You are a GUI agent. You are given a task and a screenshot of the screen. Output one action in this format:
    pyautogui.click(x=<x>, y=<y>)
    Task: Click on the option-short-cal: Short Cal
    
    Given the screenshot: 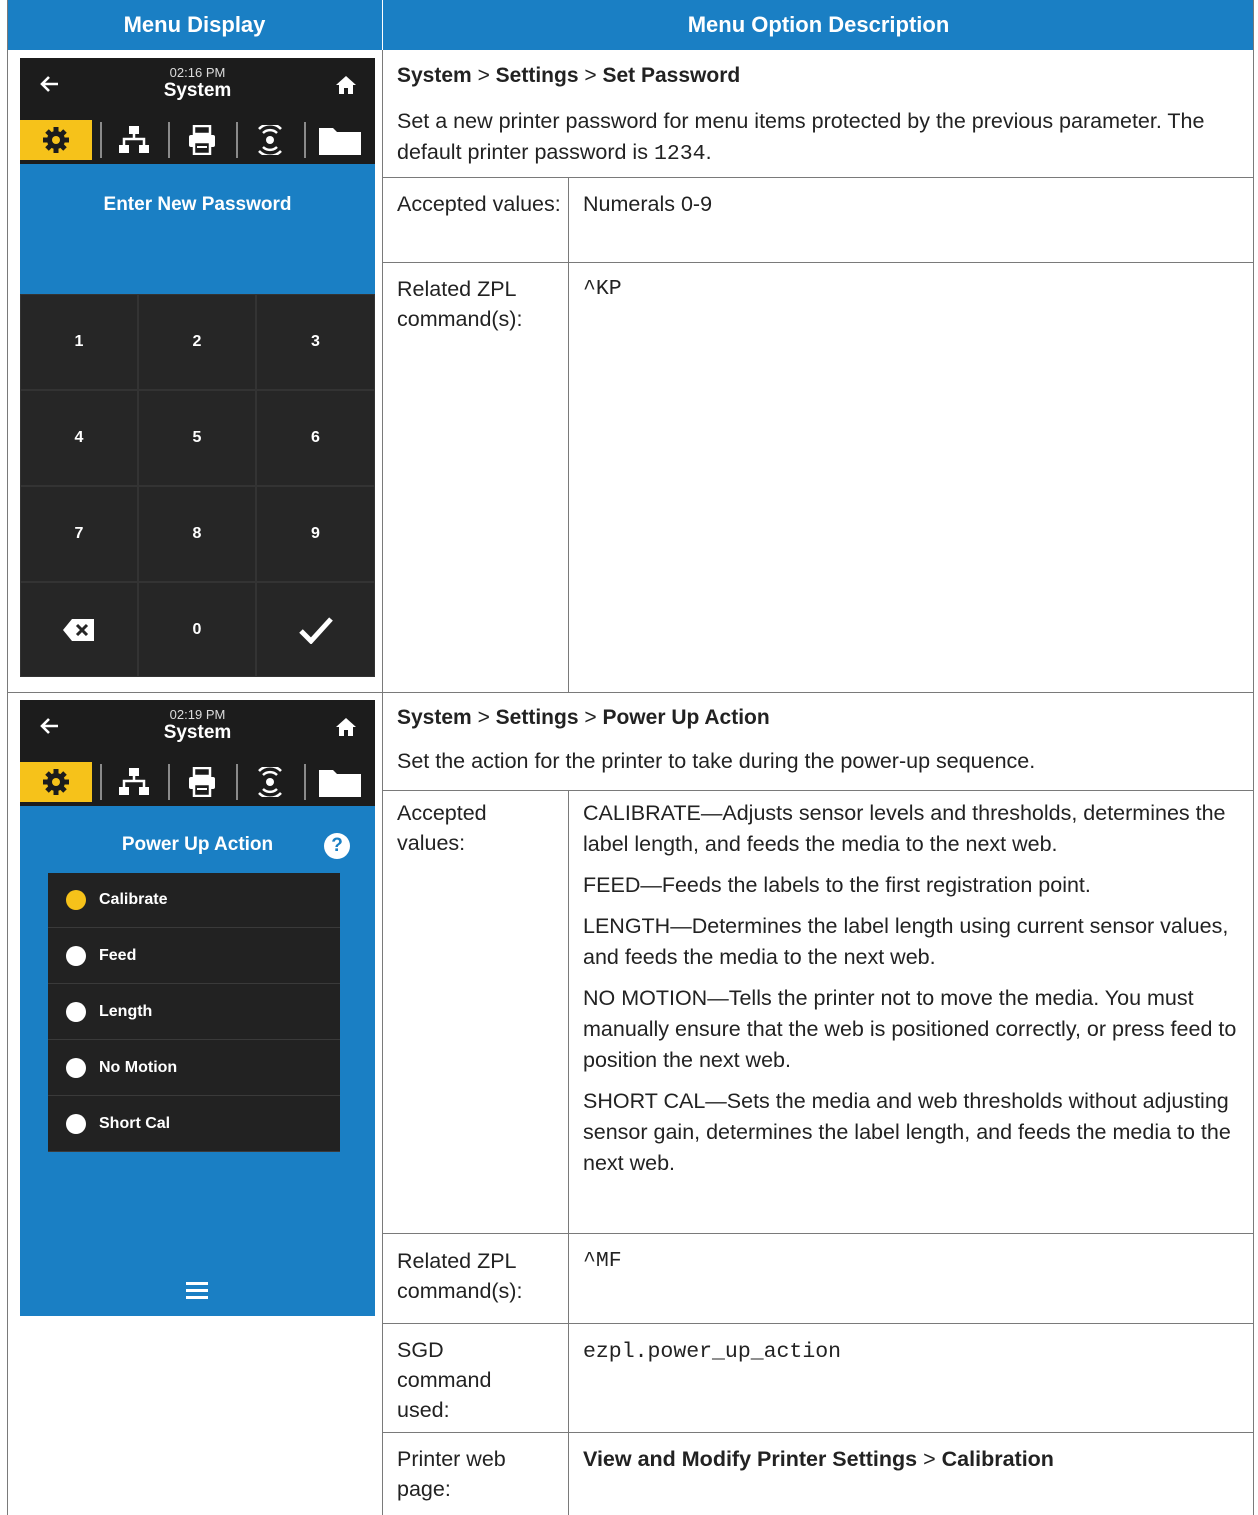 What is the action you would take?
    pyautogui.click(x=194, y=1124)
    